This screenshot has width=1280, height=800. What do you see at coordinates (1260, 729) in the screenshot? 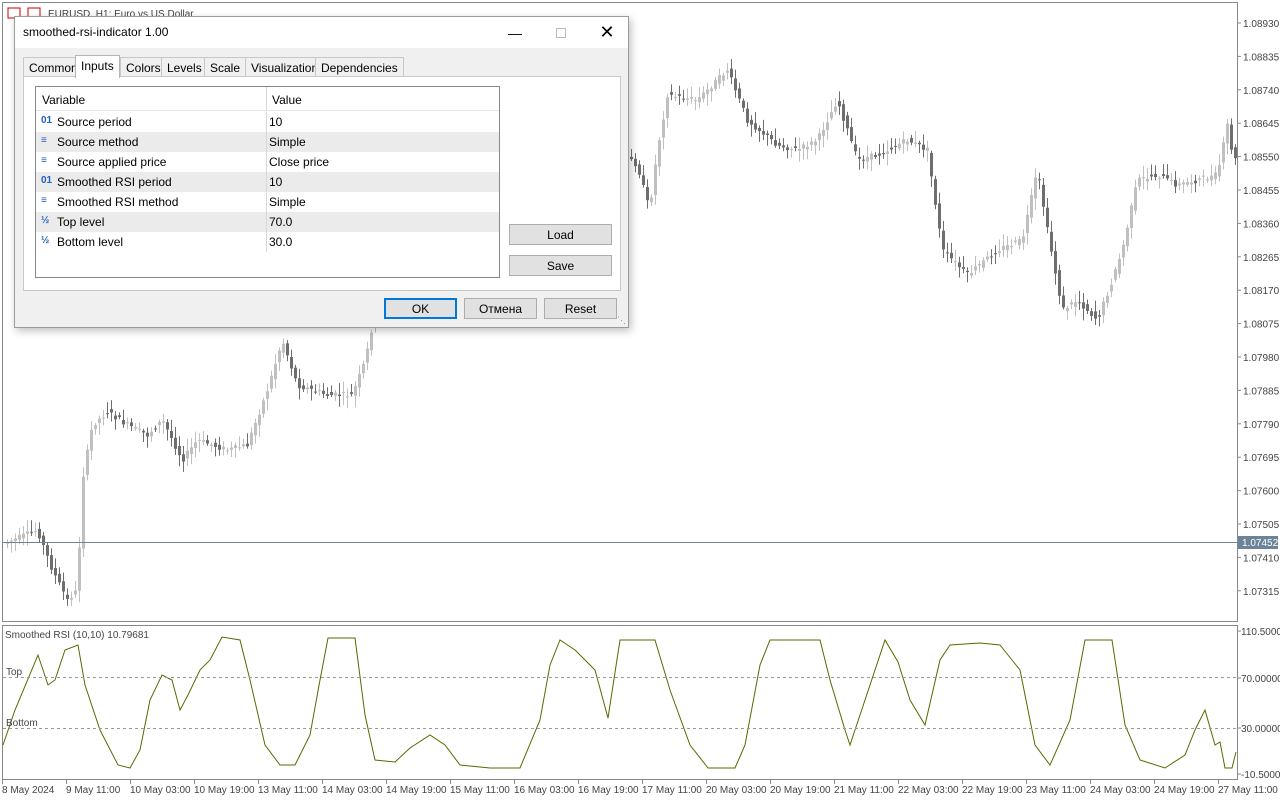
I see `indicator-tick: 30.00000` at bounding box center [1260, 729].